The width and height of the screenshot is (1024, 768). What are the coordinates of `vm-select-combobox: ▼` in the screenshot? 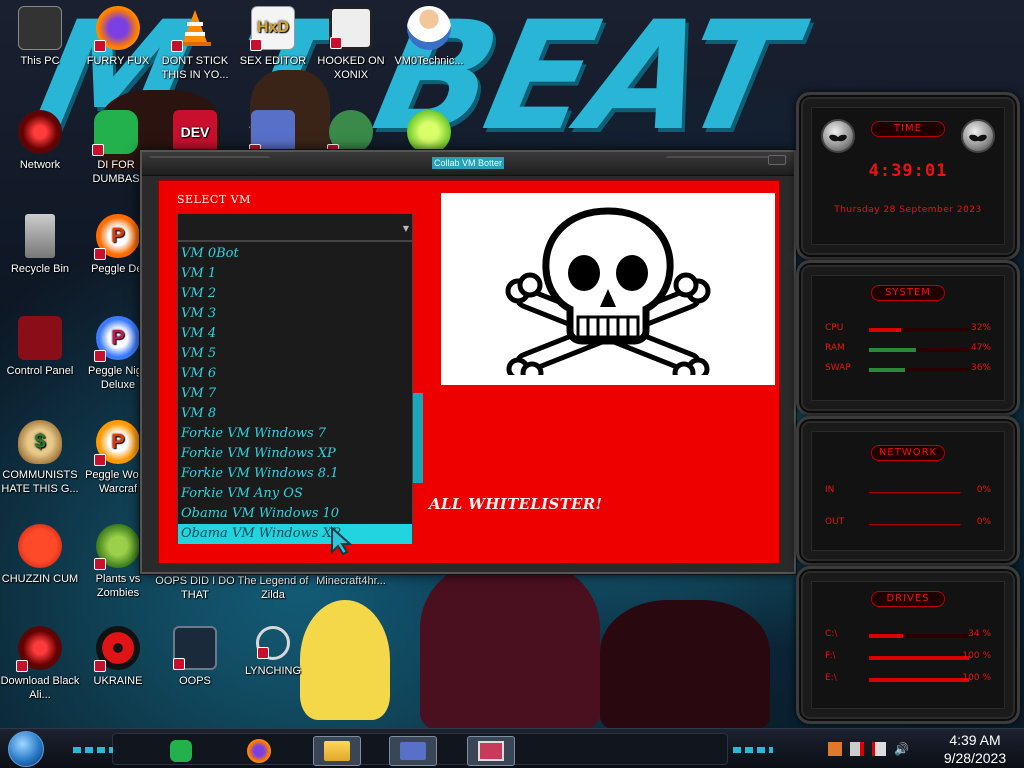 It's located at (295, 227).